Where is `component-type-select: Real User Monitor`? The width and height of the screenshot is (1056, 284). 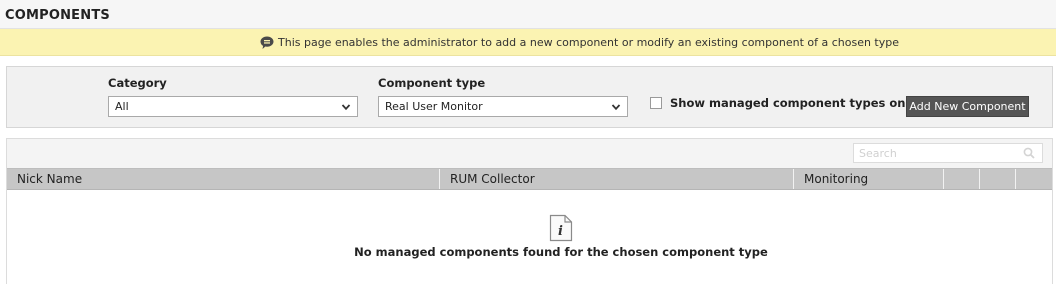
component-type-select: Real User Monitor is located at coordinates (503, 106).